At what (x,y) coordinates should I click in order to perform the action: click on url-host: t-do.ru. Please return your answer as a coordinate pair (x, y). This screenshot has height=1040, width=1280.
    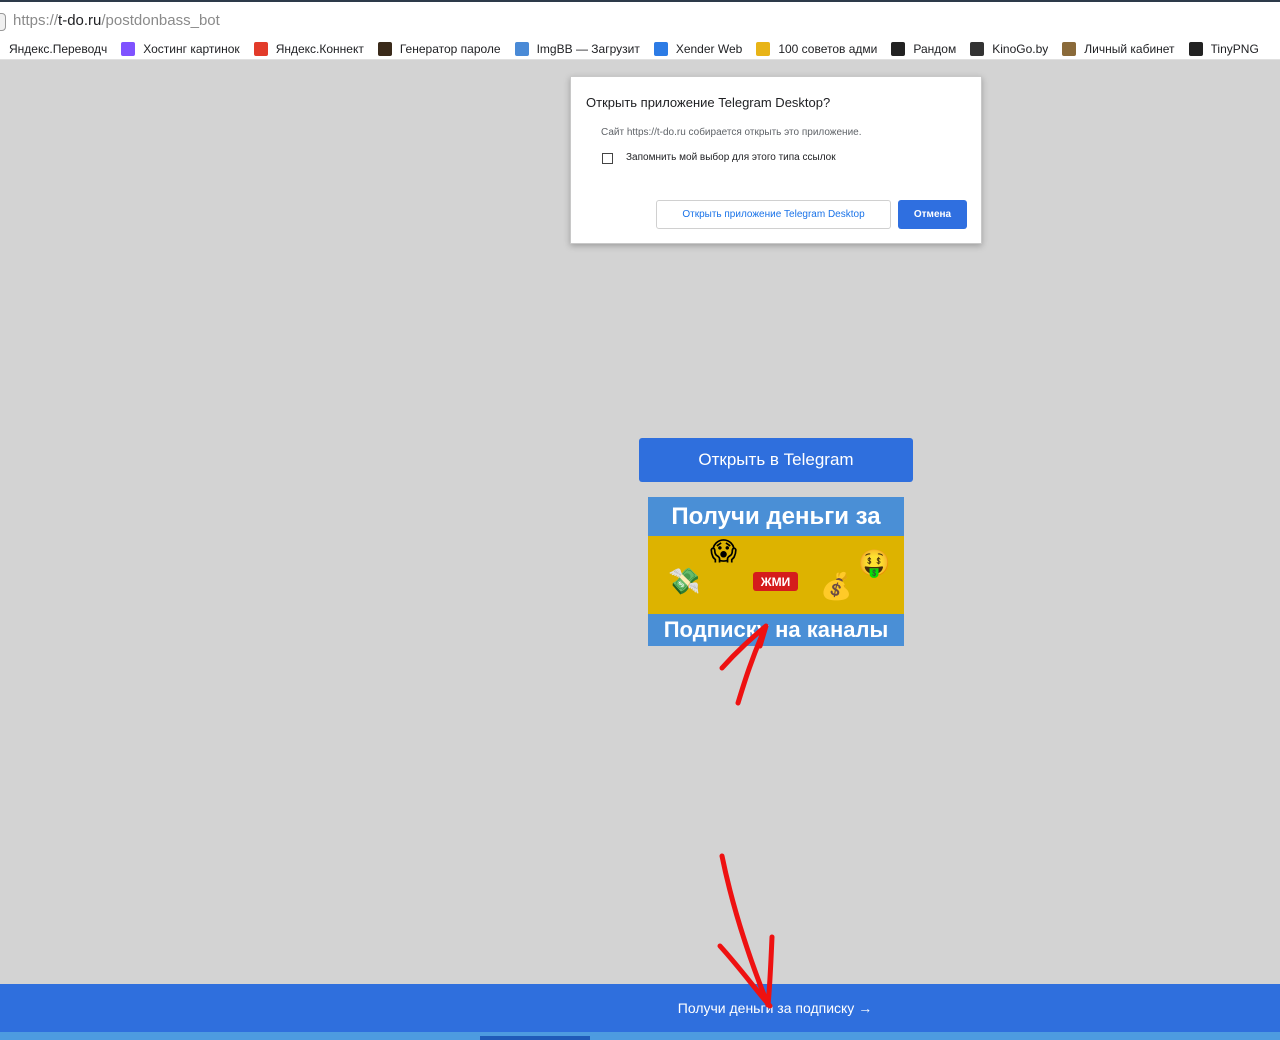
    Looking at the image, I should click on (80, 20).